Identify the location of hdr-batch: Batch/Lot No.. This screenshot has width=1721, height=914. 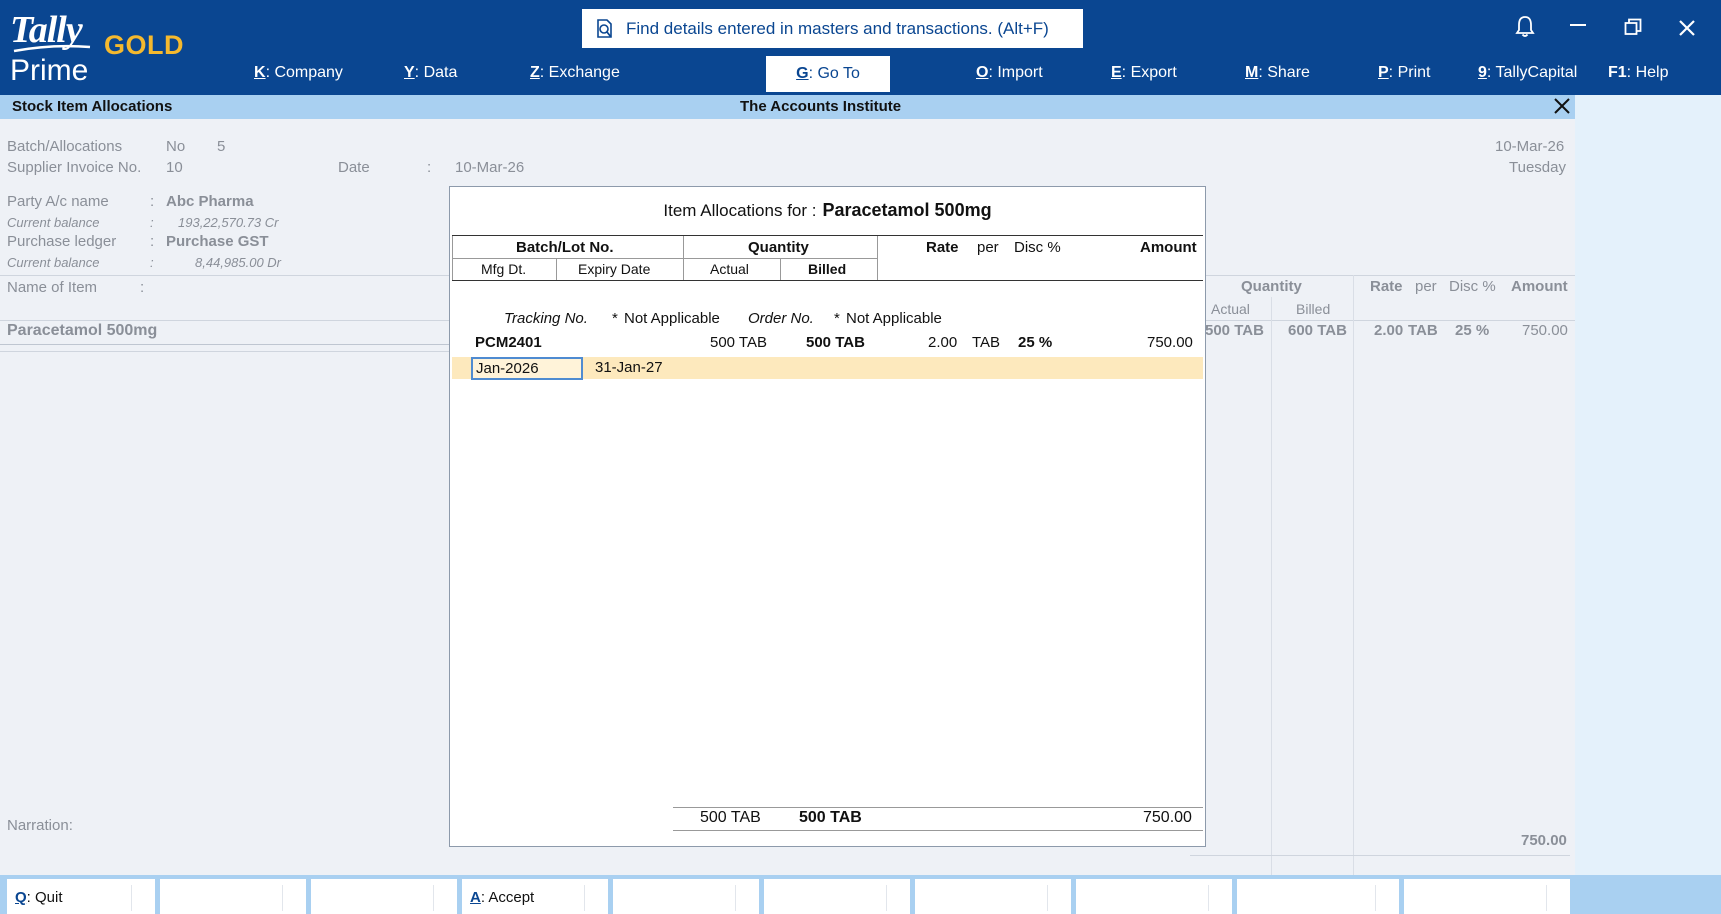
(565, 247).